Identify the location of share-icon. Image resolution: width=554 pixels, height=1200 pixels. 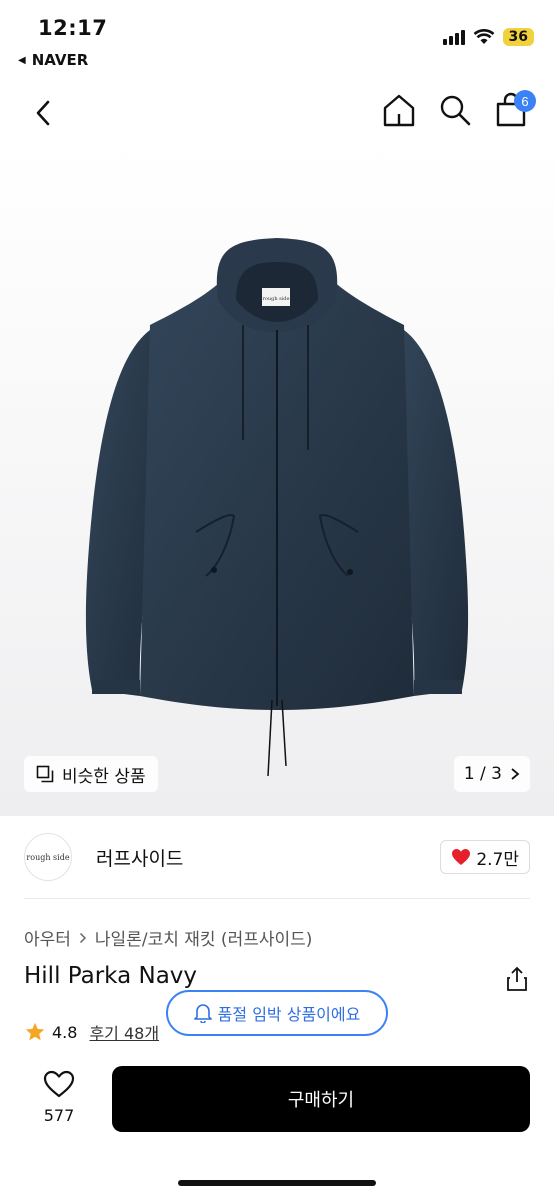
(517, 979).